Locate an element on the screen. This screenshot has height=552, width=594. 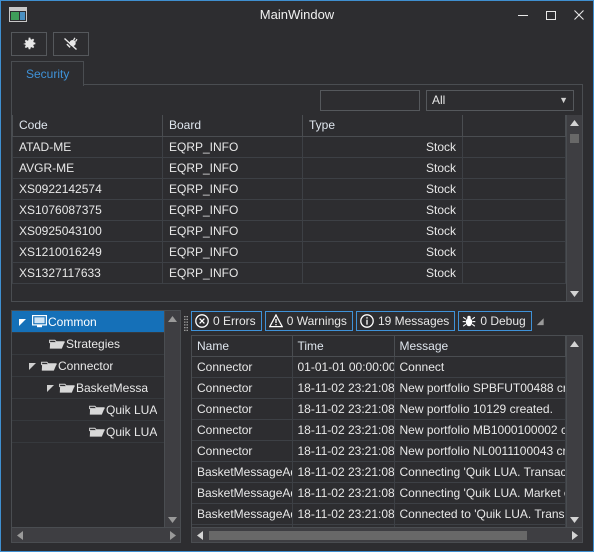
cell-message: Connecting 'Quik LUA. Transacti is located at coordinates (480, 472).